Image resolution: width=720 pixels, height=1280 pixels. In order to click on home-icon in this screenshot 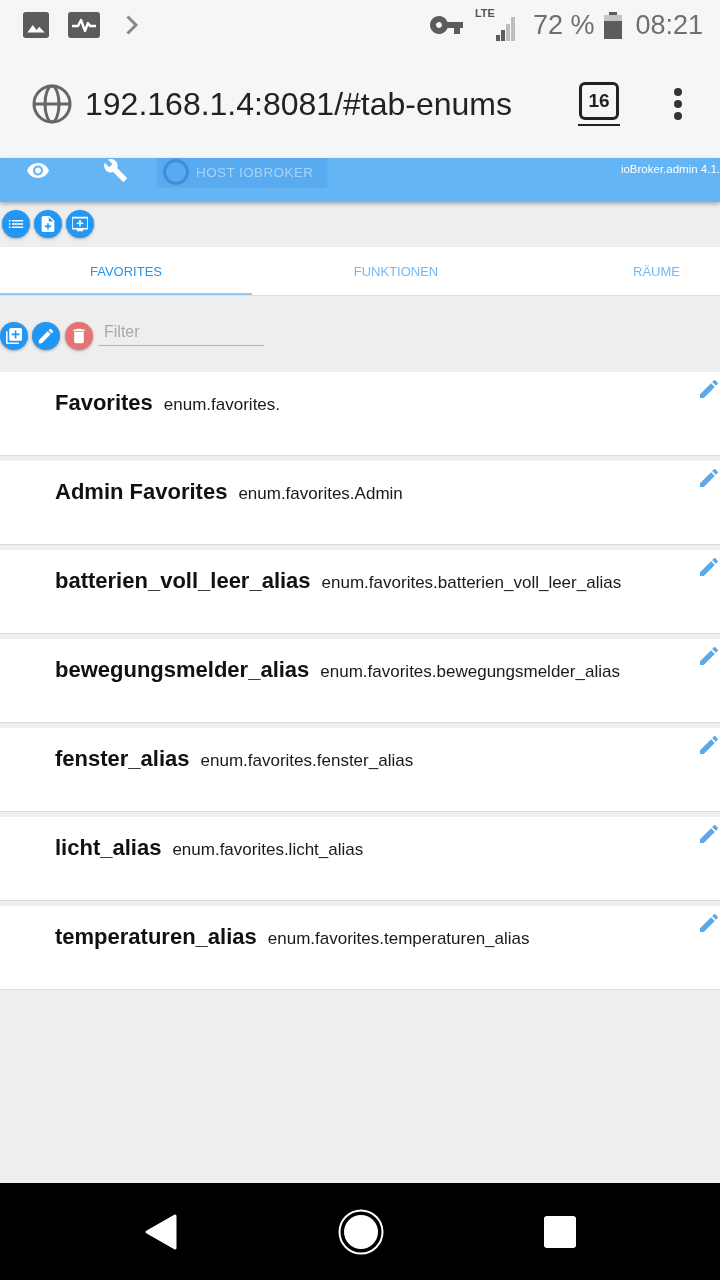, I will do `click(361, 1231)`.